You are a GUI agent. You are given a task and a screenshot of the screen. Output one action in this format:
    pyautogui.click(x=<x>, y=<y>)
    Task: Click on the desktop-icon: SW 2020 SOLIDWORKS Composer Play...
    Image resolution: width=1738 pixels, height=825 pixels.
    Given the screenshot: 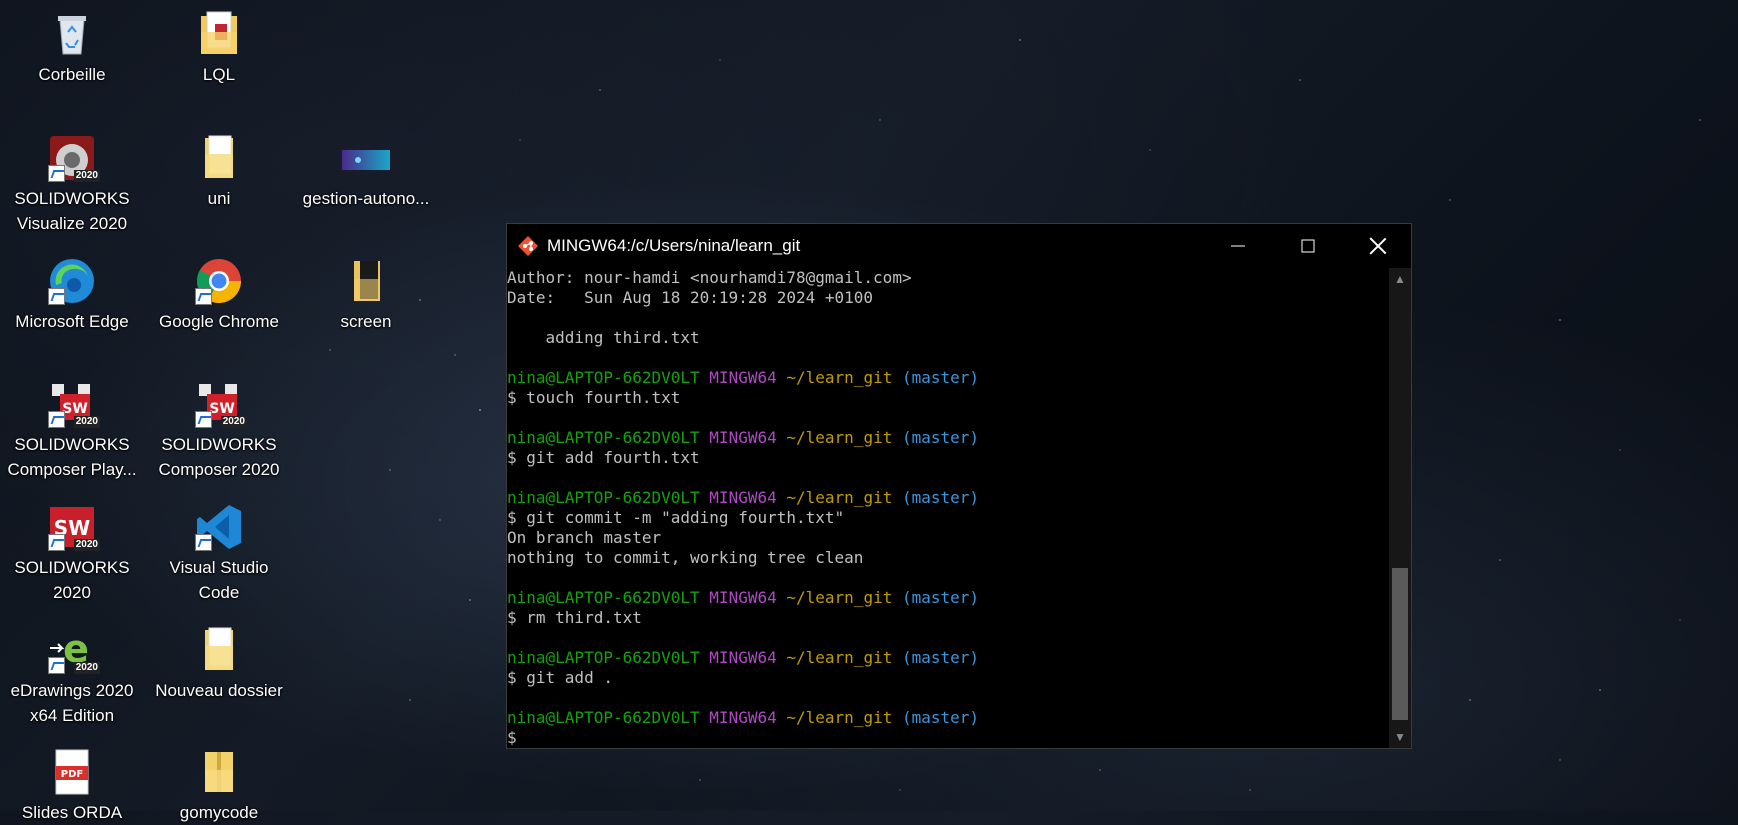 What is the action you would take?
    pyautogui.click(x=72, y=431)
    